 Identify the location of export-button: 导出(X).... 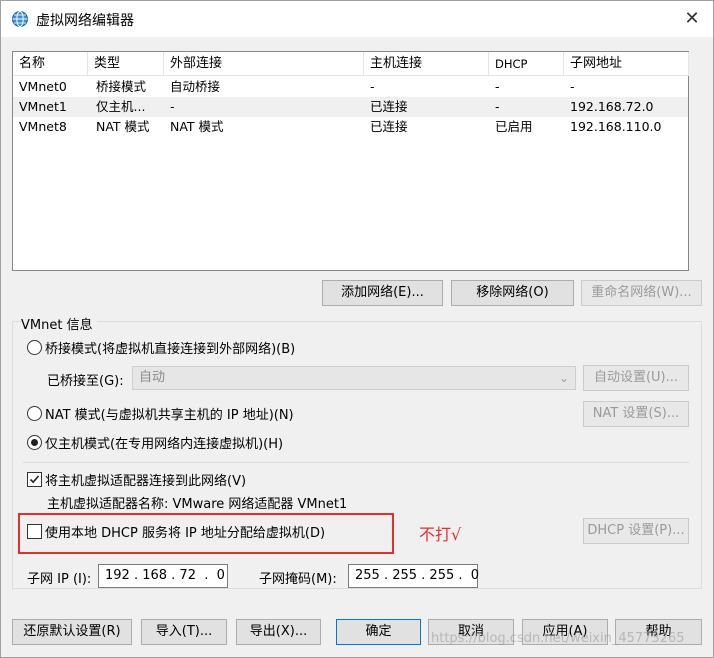
(278, 632).